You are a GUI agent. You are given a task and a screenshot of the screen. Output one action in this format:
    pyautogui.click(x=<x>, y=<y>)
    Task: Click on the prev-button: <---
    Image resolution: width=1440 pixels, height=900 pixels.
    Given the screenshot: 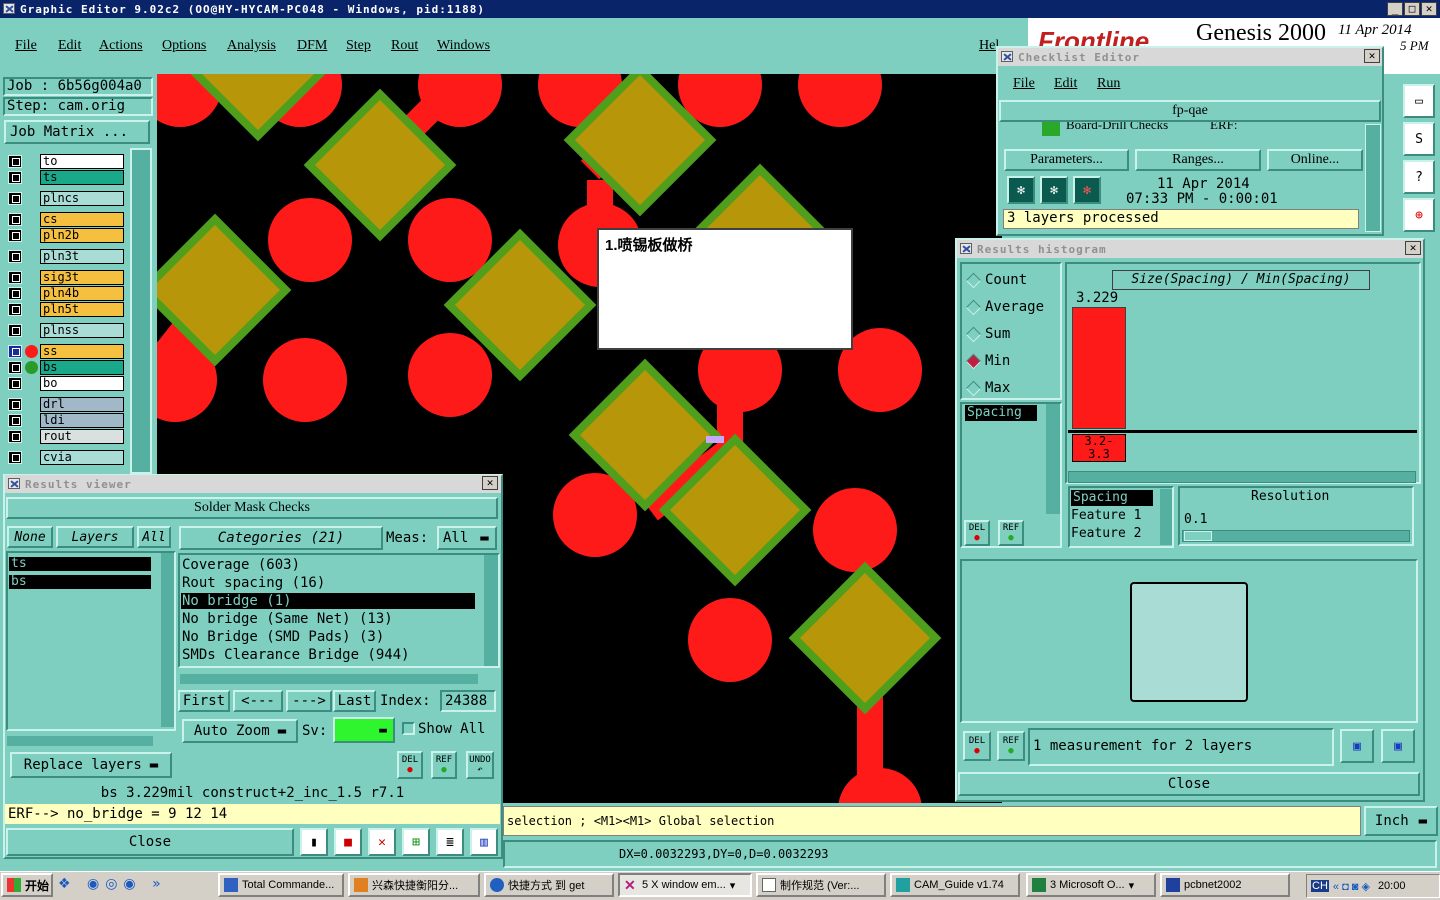 What is the action you would take?
    pyautogui.click(x=258, y=701)
    